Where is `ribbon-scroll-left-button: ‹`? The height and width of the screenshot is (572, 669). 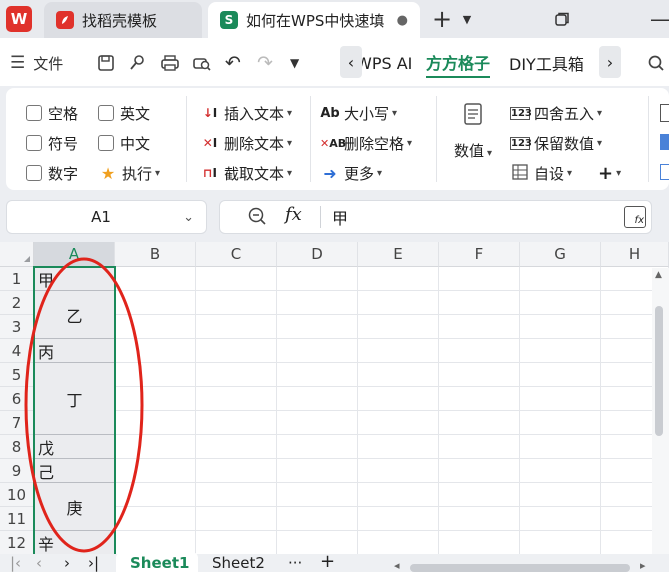
ribbon-scroll-left-button: ‹ is located at coordinates (351, 62).